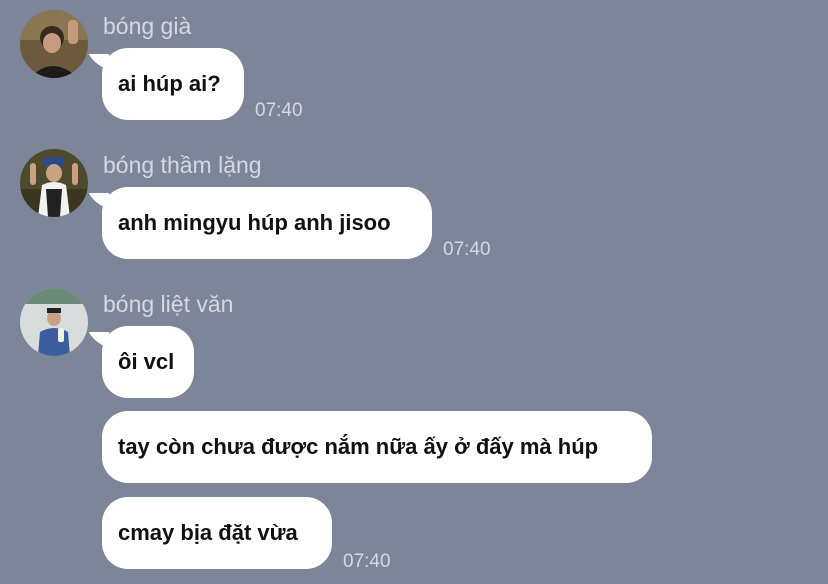 The height and width of the screenshot is (584, 828). I want to click on sender-name: bóng thầm lặng, so click(182, 165).